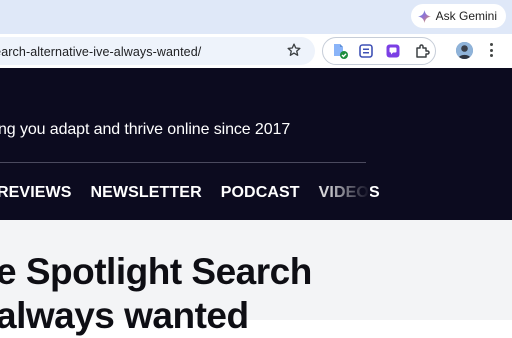 Image resolution: width=512 pixels, height=338 pixels. I want to click on extension-chat-icon, so click(393, 51).